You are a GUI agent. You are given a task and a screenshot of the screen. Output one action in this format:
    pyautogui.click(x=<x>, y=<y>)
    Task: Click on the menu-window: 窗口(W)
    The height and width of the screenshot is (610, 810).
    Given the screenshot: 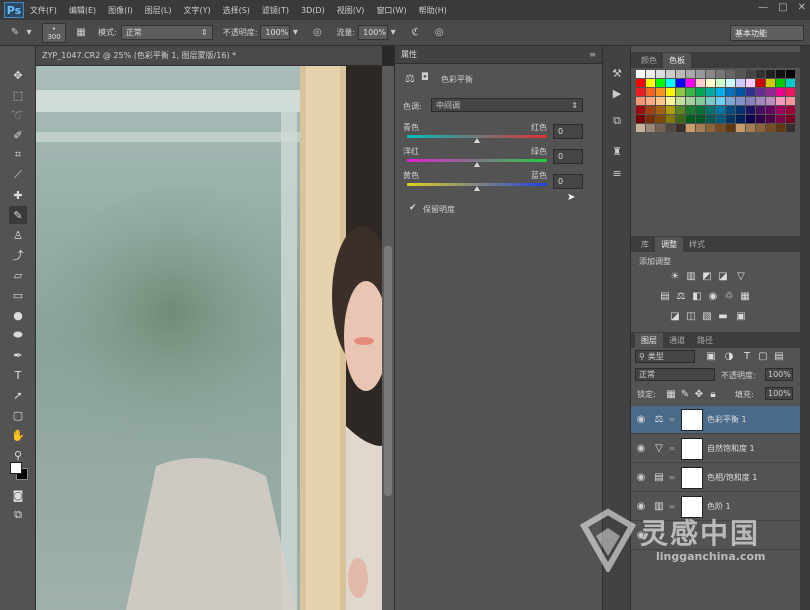 What is the action you would take?
    pyautogui.click(x=391, y=10)
    